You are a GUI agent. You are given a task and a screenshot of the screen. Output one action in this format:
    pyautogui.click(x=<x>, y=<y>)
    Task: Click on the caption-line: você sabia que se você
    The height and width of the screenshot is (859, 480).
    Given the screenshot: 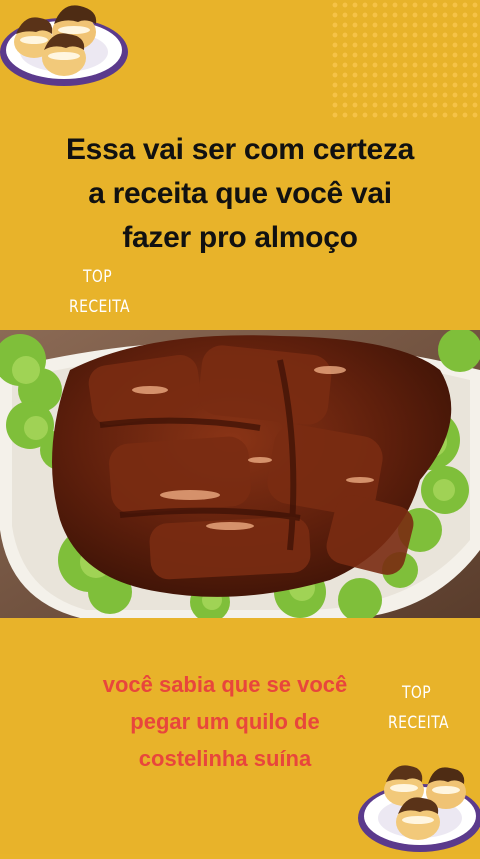 What is the action you would take?
    pyautogui.click(x=225, y=684)
    